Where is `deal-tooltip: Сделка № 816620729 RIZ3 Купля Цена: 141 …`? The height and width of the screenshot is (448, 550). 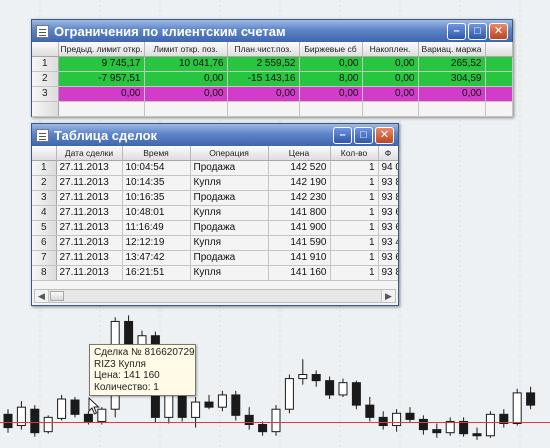 deal-tooltip: Сделка № 816620729 RIZ3 Купля Цена: 141 … is located at coordinates (142, 370).